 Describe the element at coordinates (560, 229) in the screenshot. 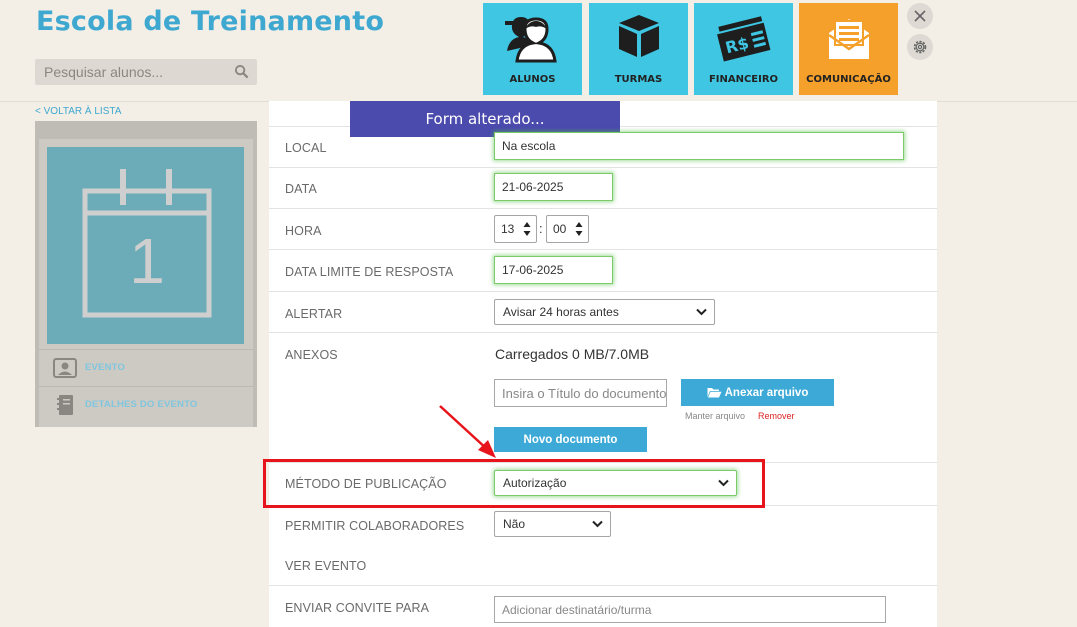

I see `minute-value: 00` at that location.